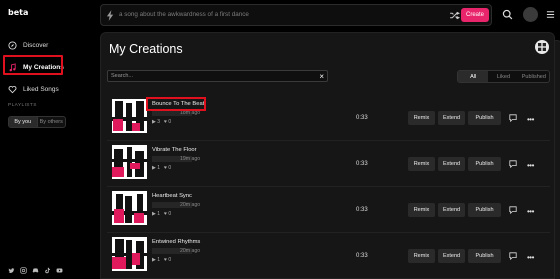  I want to click on grid-view-button, so click(542, 47).